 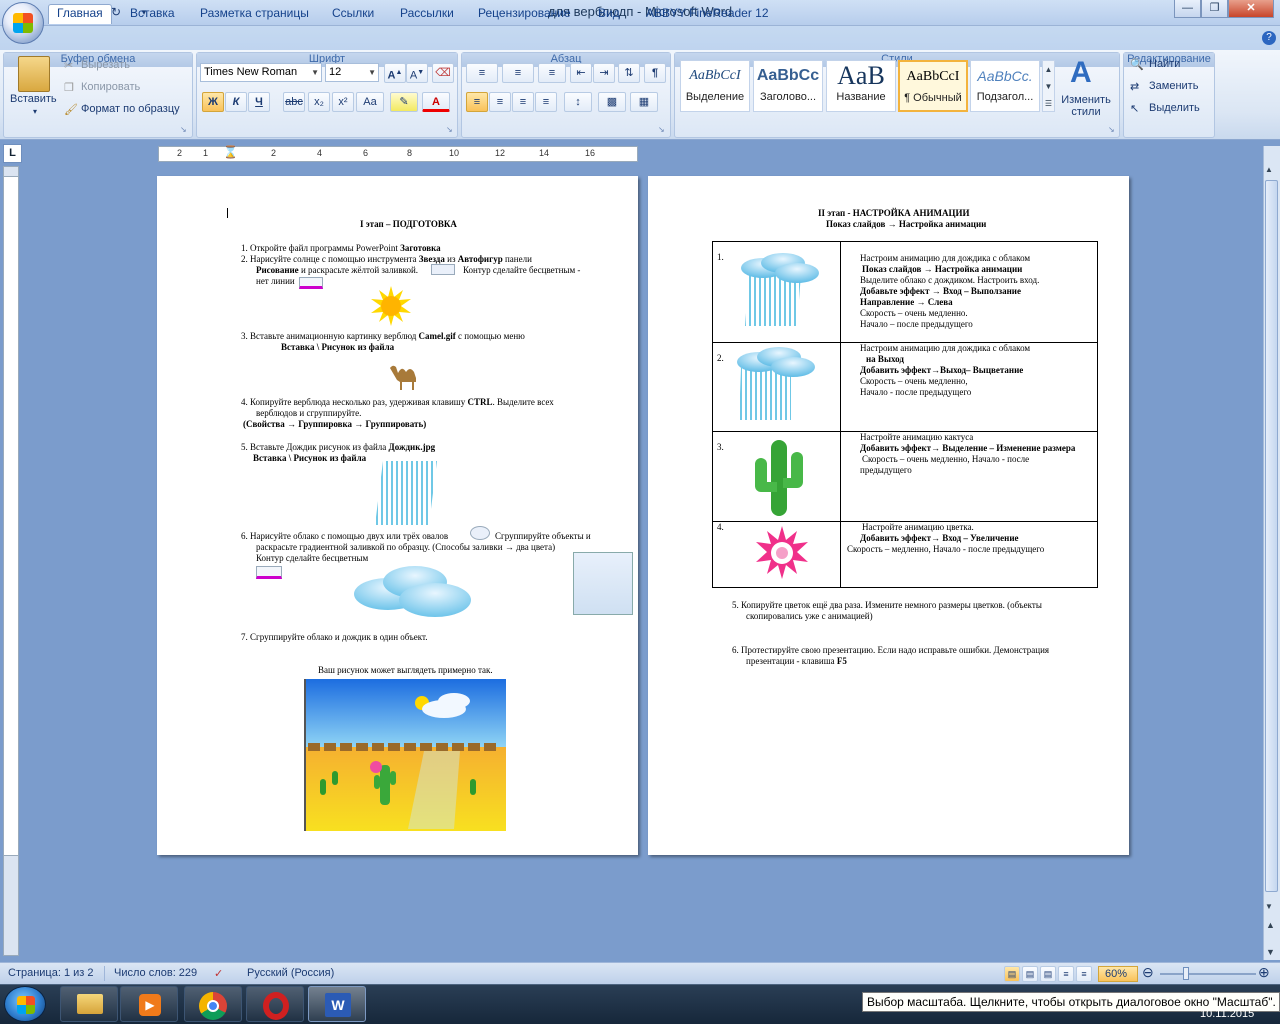 I want to click on clipboard-launcher-icon: ↘, so click(x=183, y=129).